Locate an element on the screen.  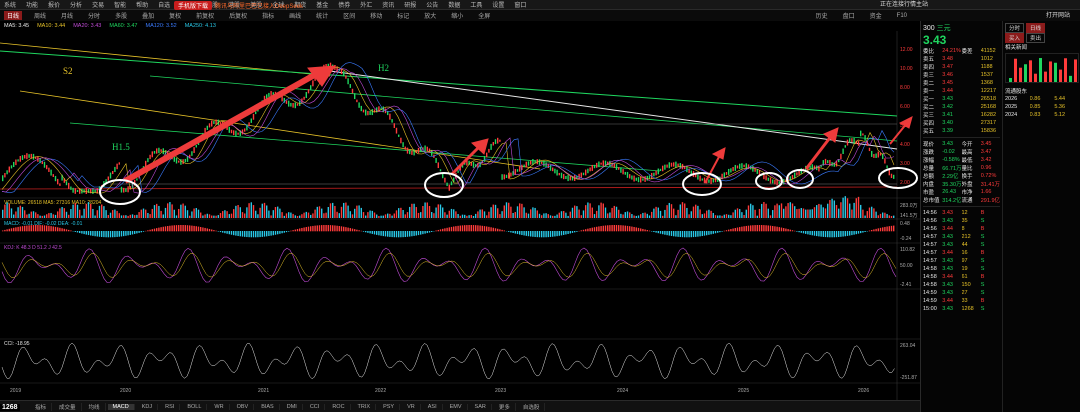
news-headline: 腾讯与阿里巴巴已接入DeepSeek is located at coordinates (259, 5).